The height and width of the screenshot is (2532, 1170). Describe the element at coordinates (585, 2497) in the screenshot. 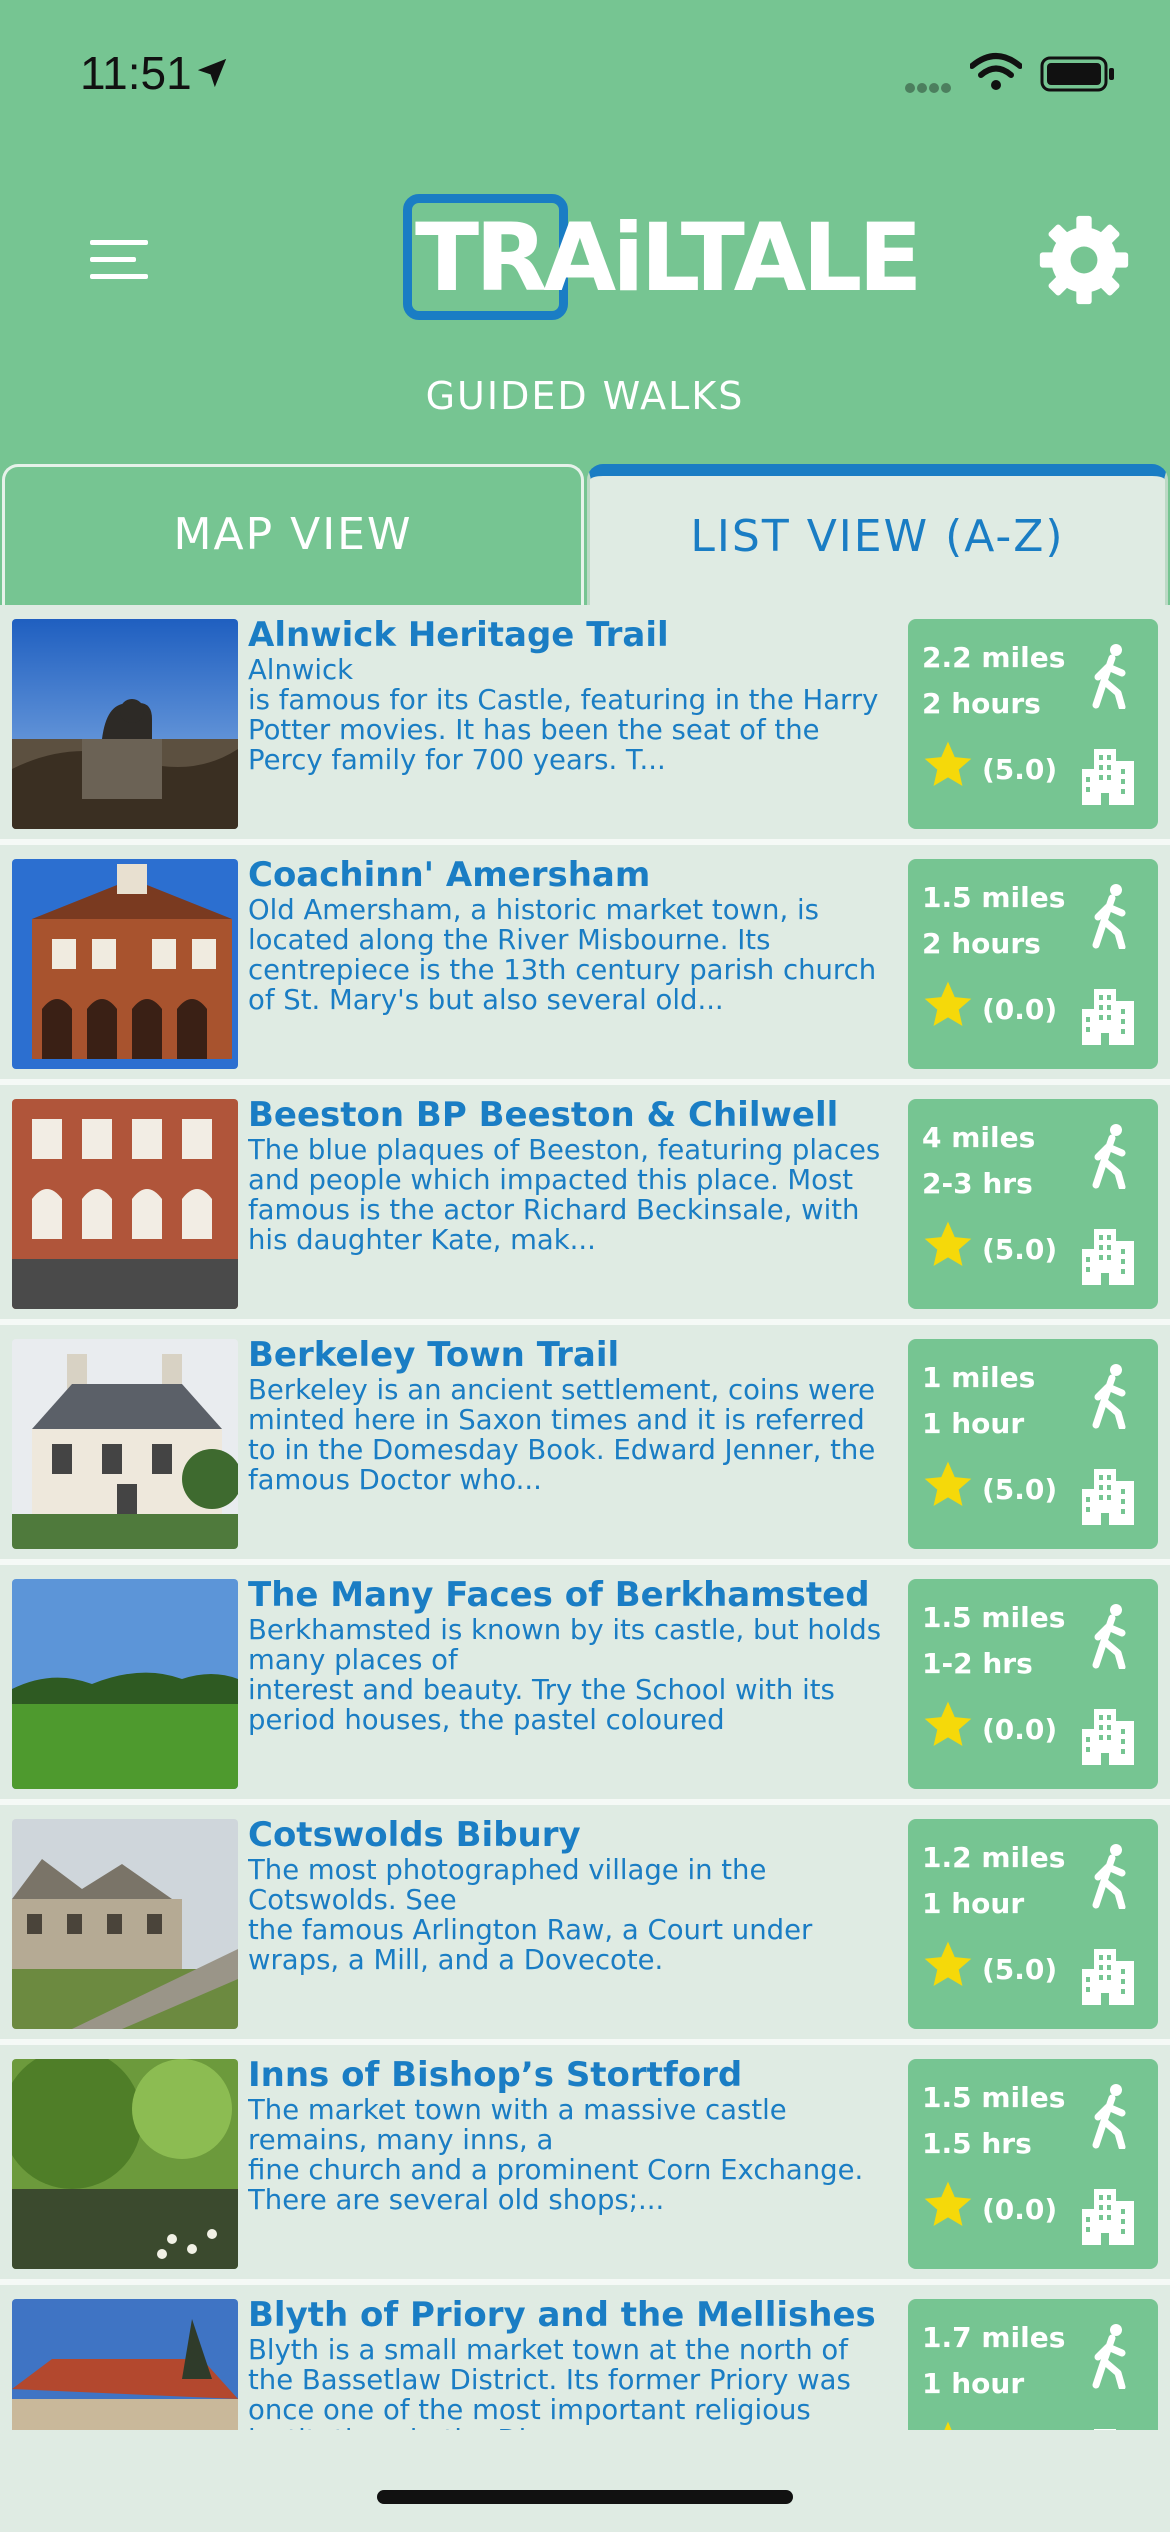

I see `home-indicator` at that location.